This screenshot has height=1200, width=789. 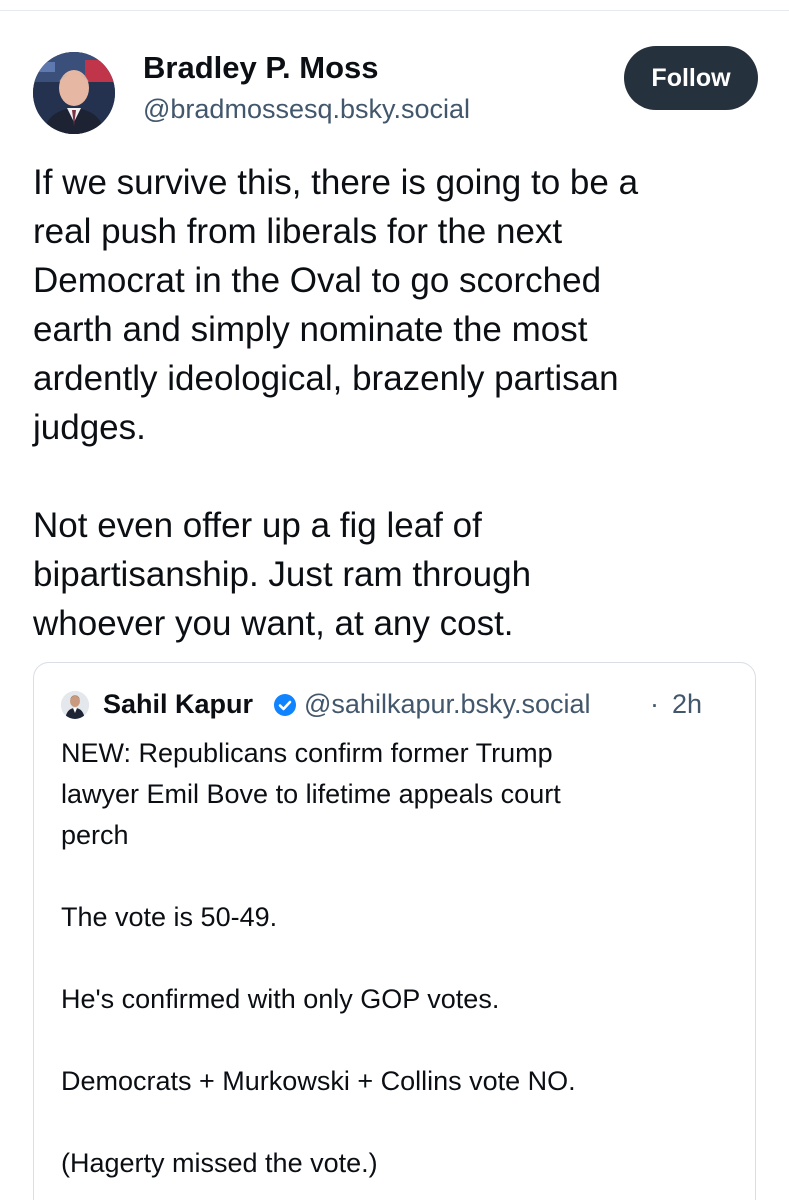 What do you see at coordinates (306, 109) in the screenshot?
I see `author-handle: @bradmossesq.bsky.social` at bounding box center [306, 109].